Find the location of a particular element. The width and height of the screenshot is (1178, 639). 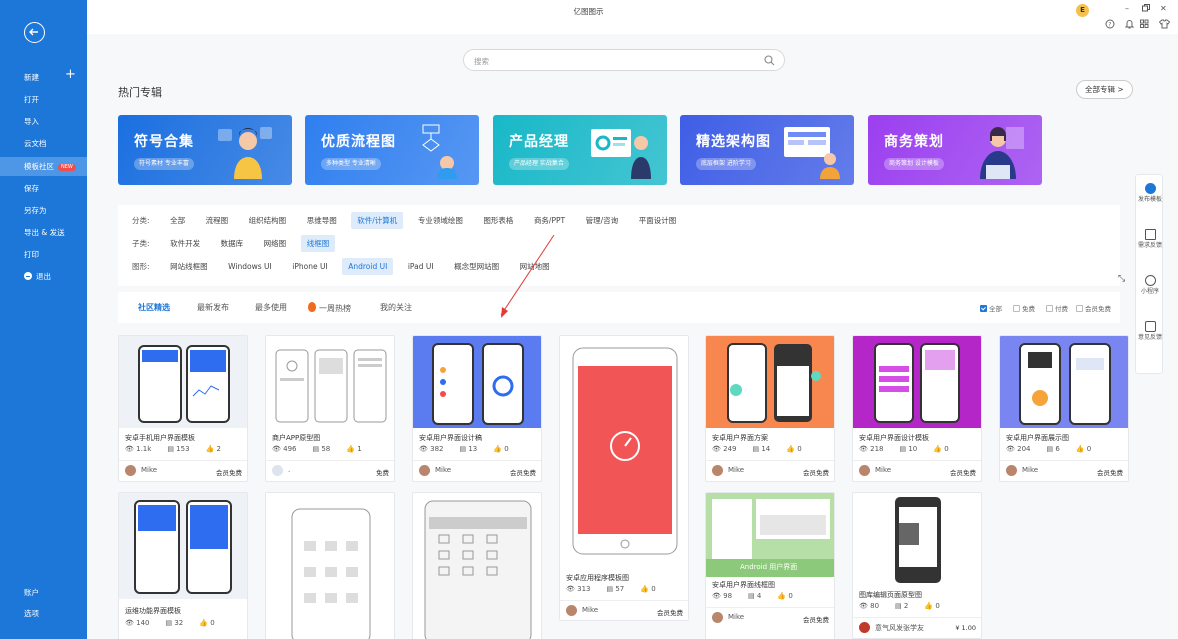

filter-chip-selected: Android UI is located at coordinates (368, 266).